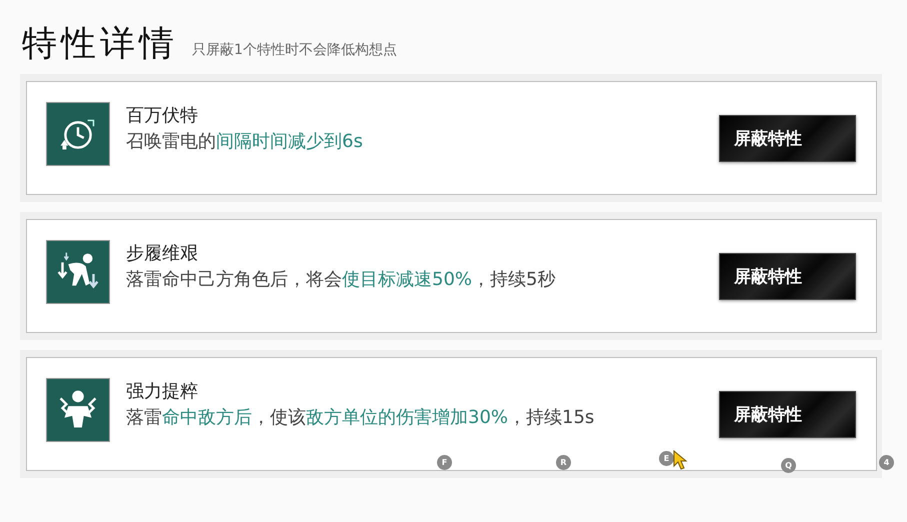  Describe the element at coordinates (78, 272) in the screenshot. I see `stooped-figure-icon` at that location.